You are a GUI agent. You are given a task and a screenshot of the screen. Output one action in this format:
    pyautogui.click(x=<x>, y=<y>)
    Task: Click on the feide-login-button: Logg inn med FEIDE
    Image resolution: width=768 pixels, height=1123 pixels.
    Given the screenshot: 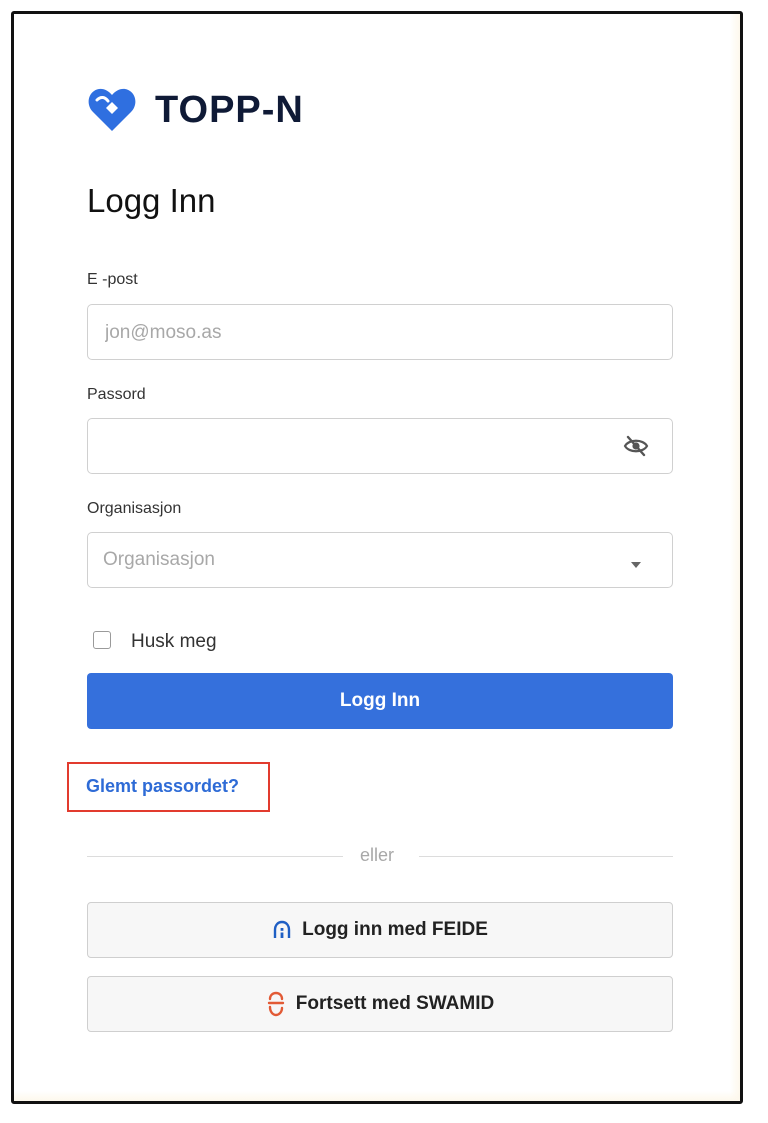 What is the action you would take?
    pyautogui.click(x=380, y=930)
    